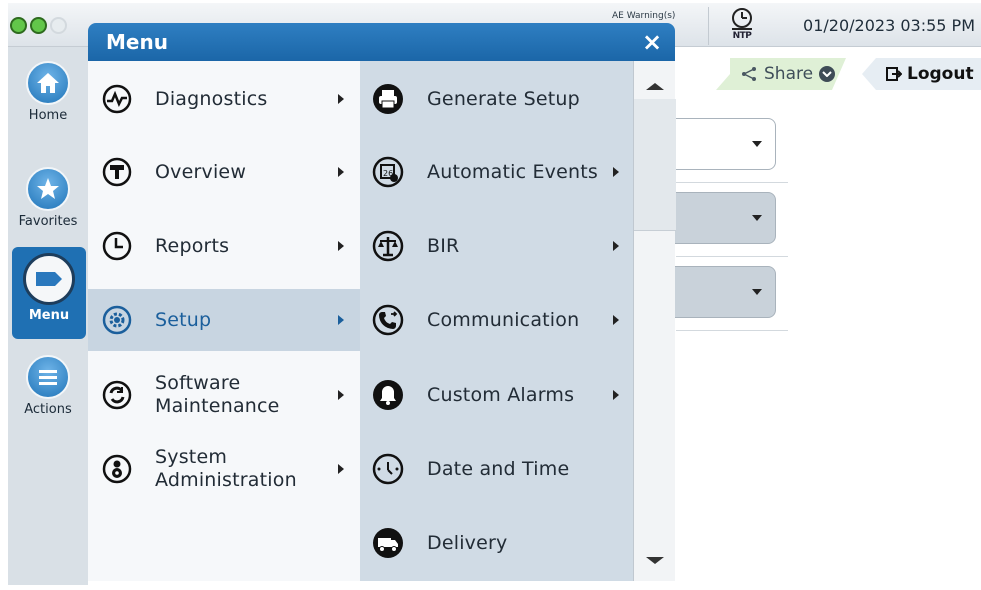 The image size is (981, 590). I want to click on sidebar: Home Favorites Menu Actions, so click(48, 316).